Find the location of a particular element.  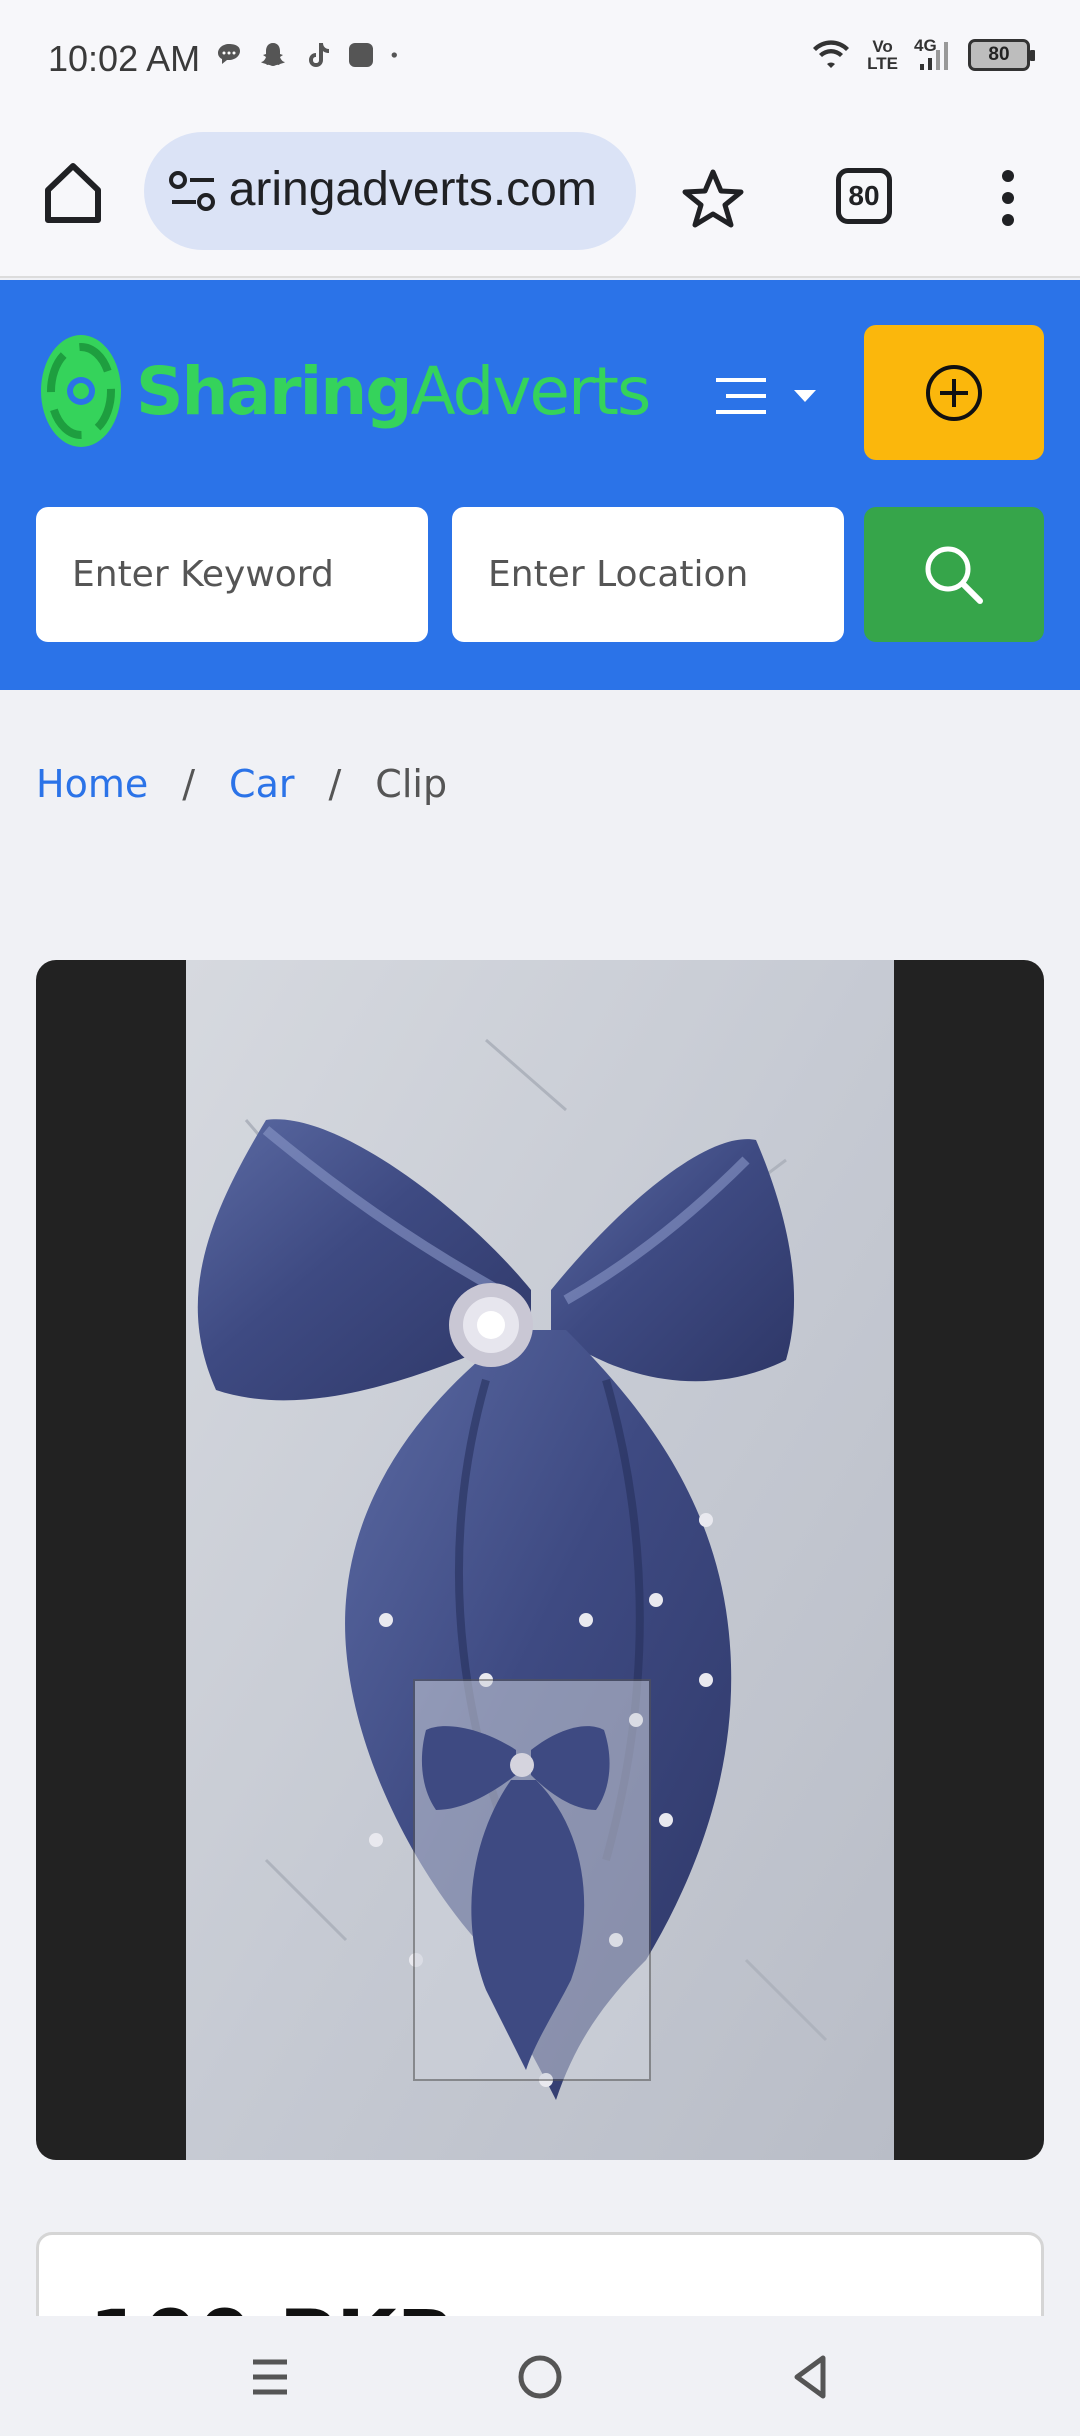

hamburger-menu-icon is located at coordinates (767, 396).